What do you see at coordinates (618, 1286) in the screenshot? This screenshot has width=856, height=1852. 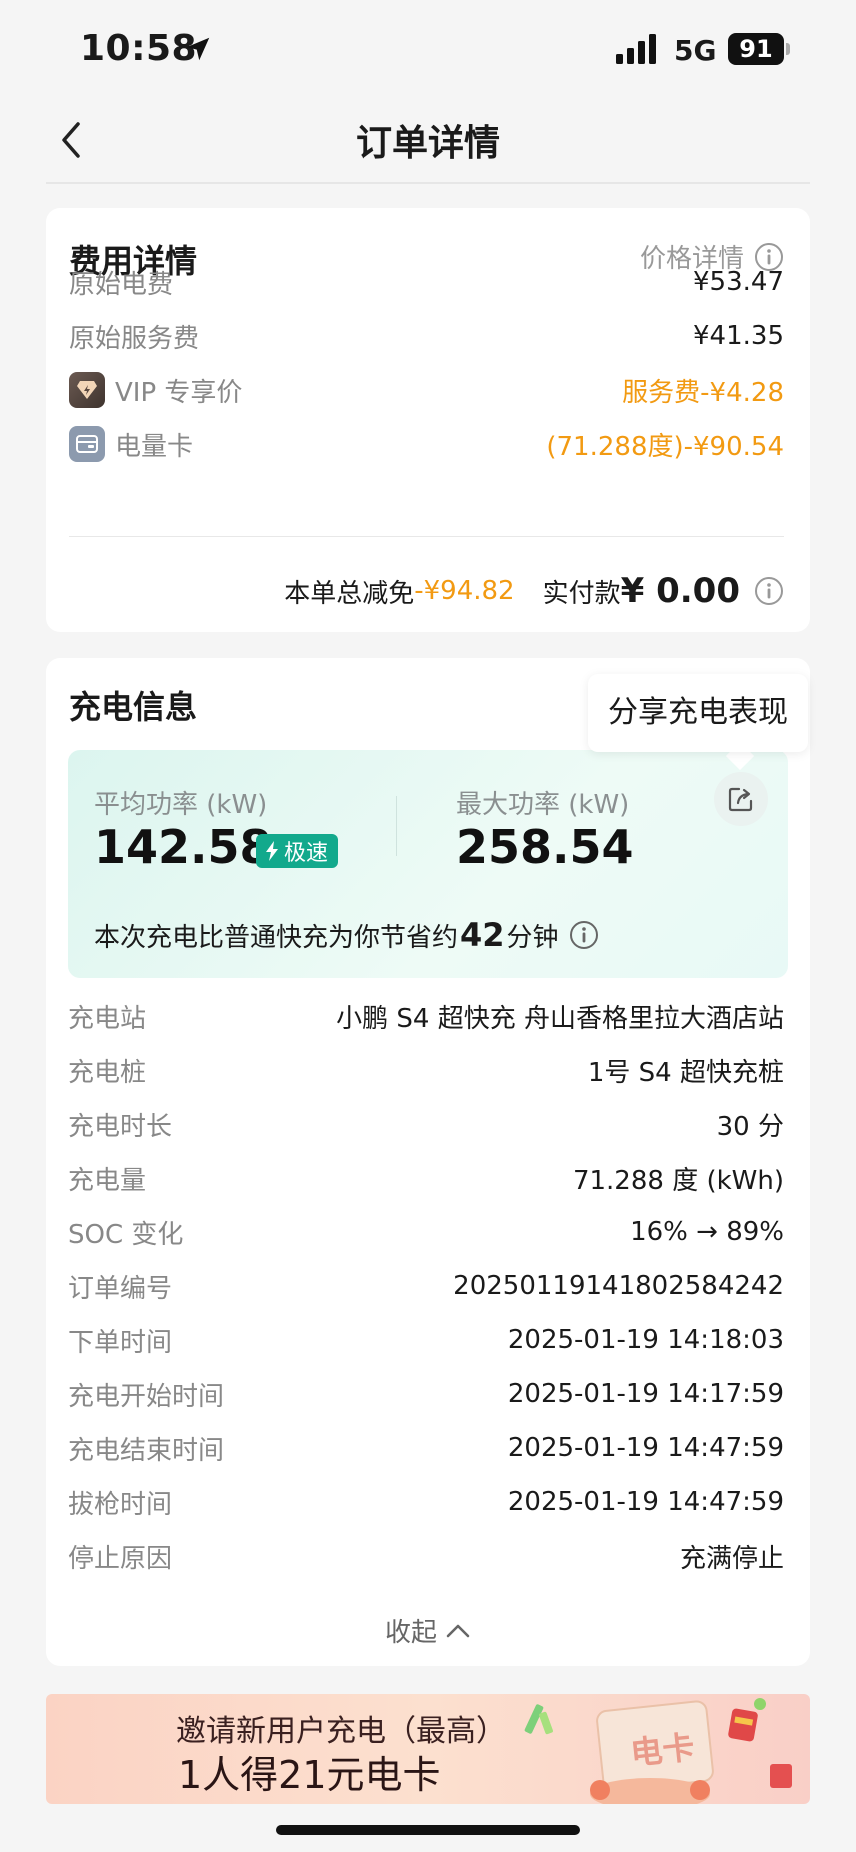 I see `info-value: 20250119141802584242` at bounding box center [618, 1286].